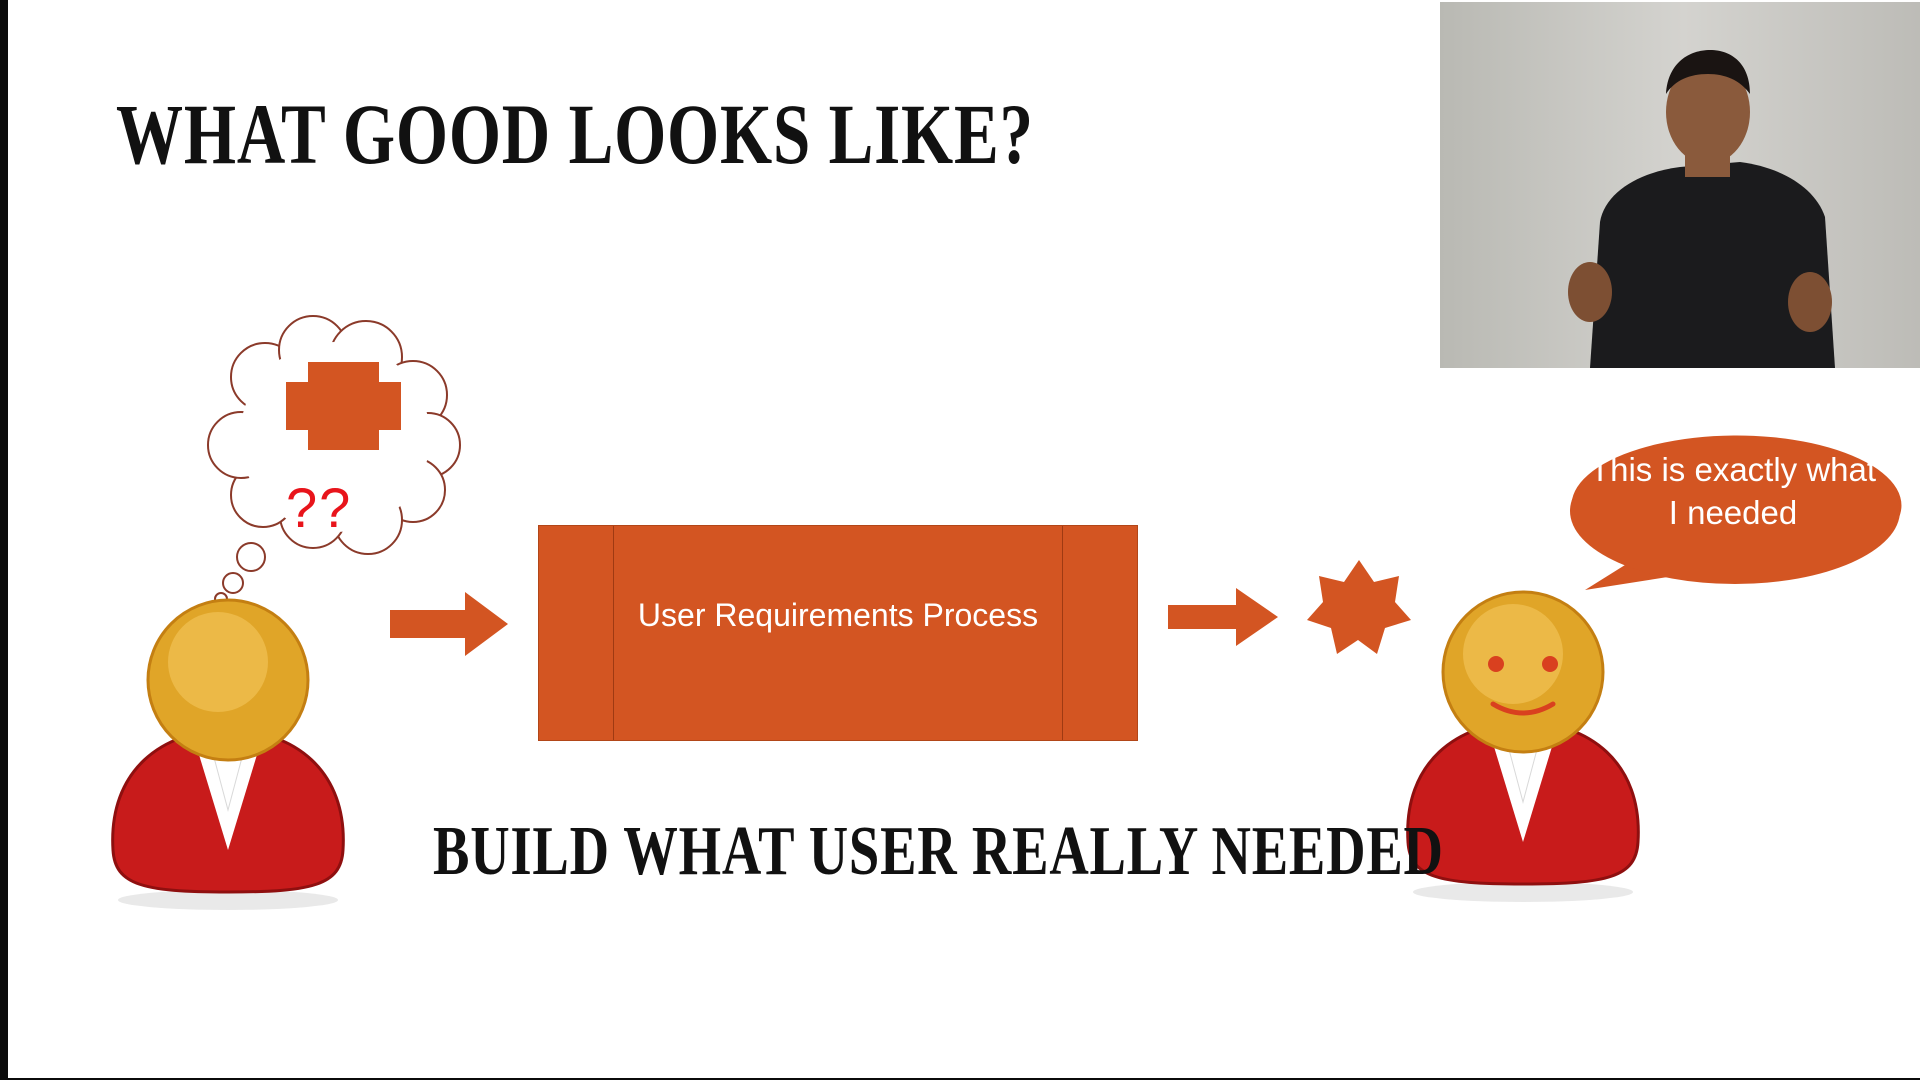 This screenshot has width=1920, height=1080. I want to click on presenter-webcam, so click(1680, 185).